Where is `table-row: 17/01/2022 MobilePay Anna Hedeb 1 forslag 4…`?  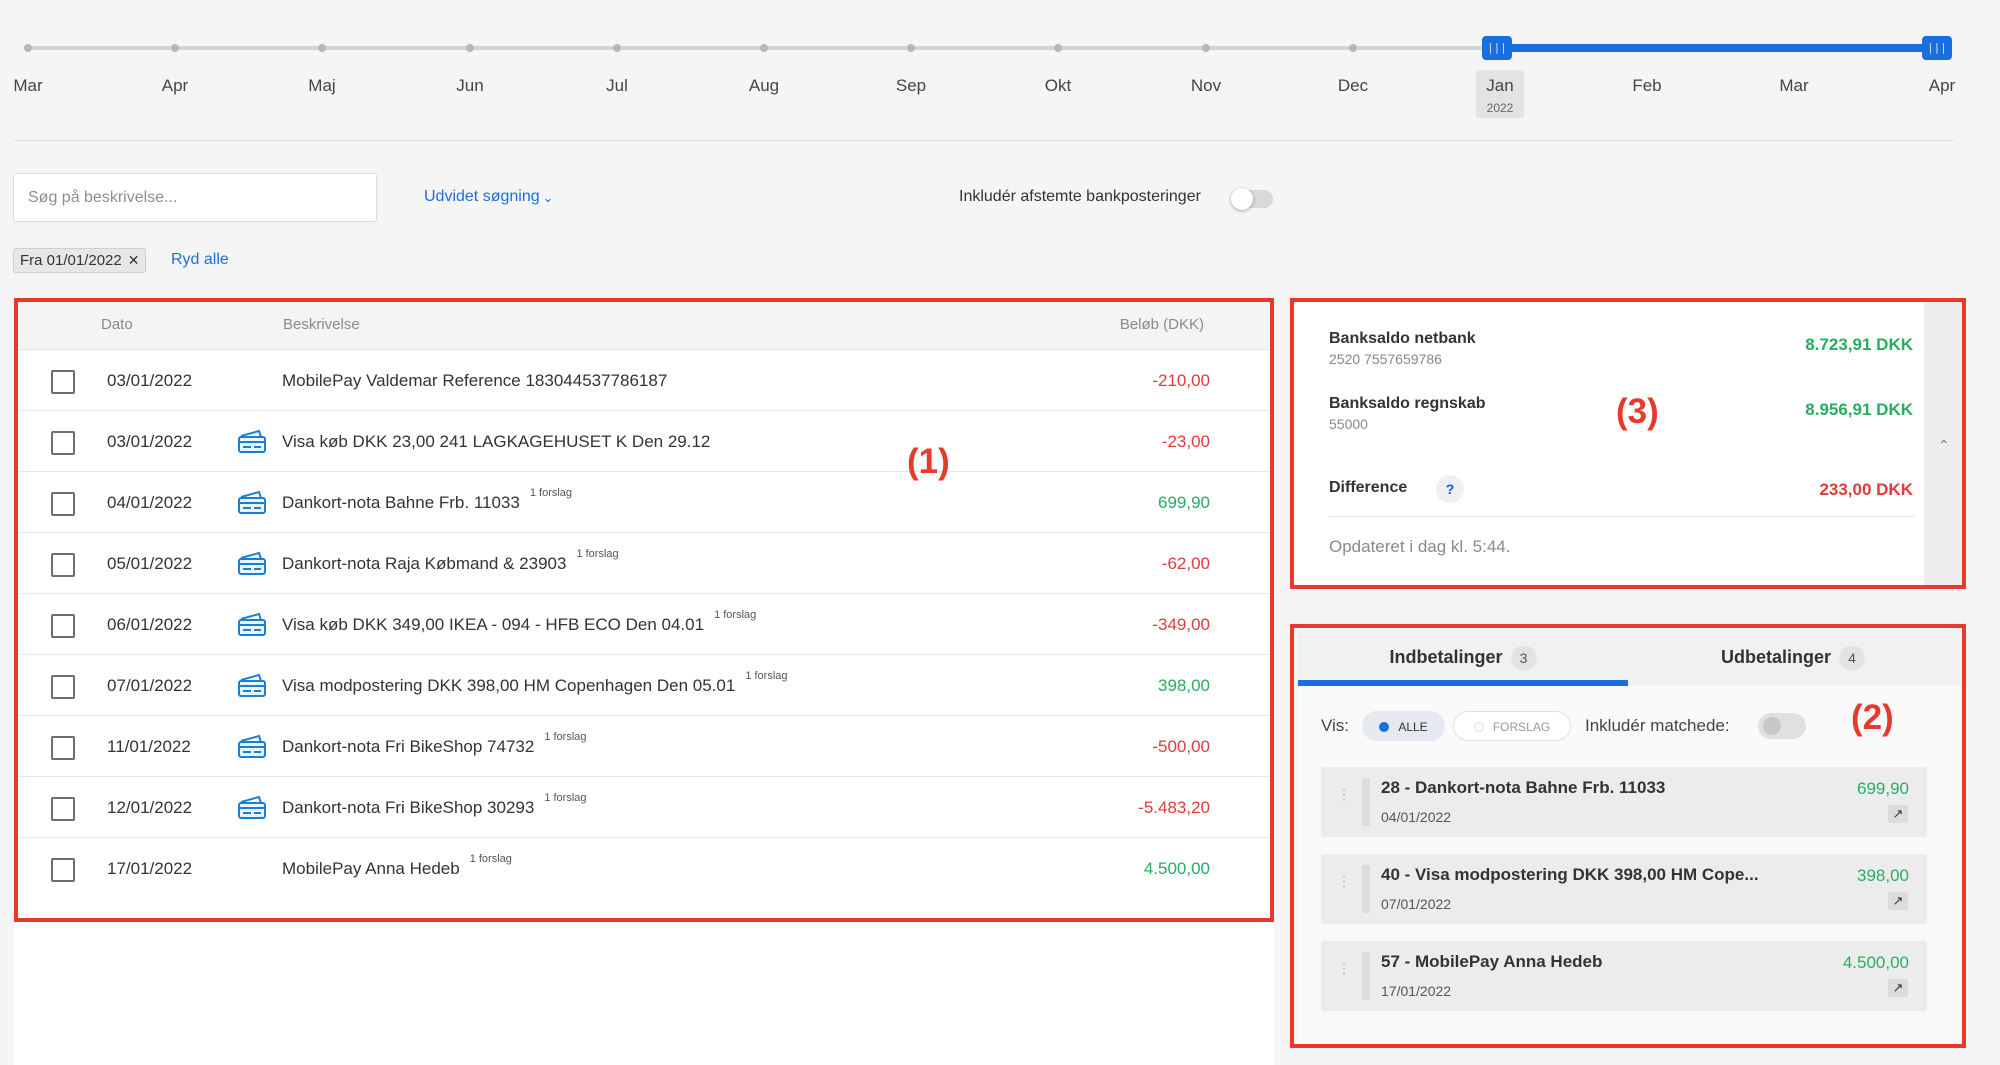
table-row: 17/01/2022 MobilePay Anna Hedeb 1 forslag 4… is located at coordinates (644, 868).